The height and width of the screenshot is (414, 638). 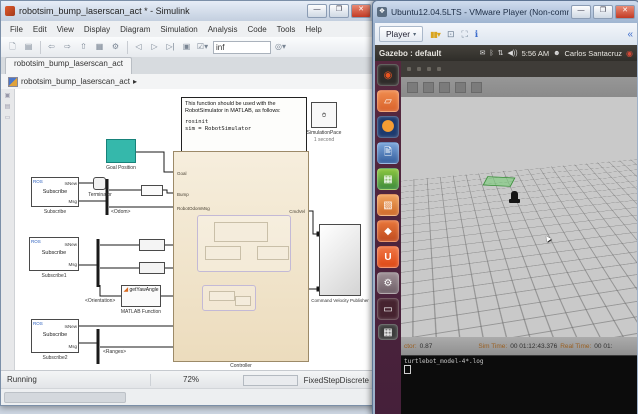 What do you see at coordinates (483, 53) in the screenshot?
I see `message-indicator-icon: ✉` at bounding box center [483, 53].